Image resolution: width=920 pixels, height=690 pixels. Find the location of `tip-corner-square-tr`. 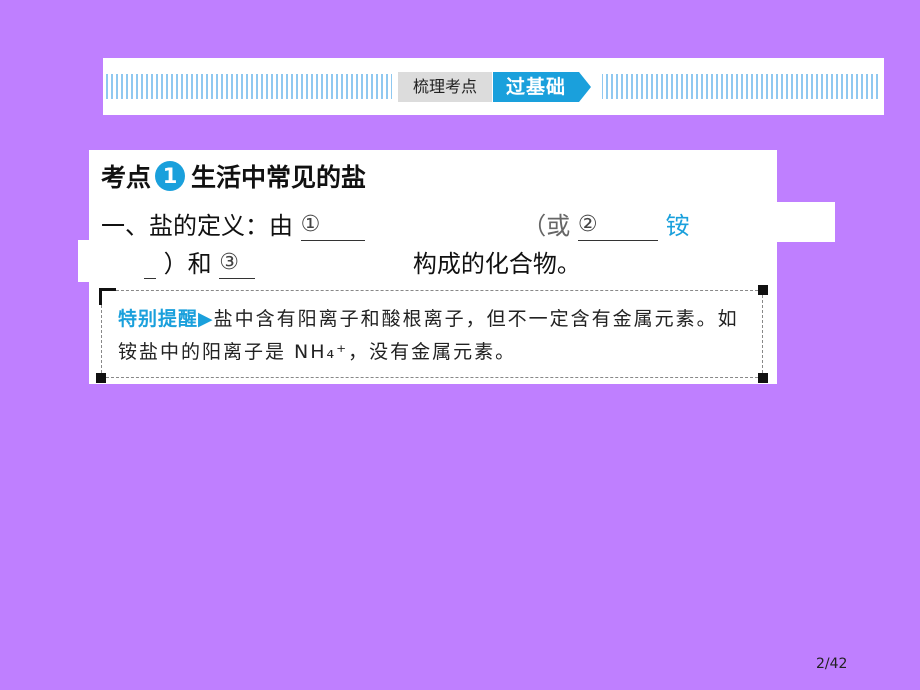

tip-corner-square-tr is located at coordinates (763, 290).